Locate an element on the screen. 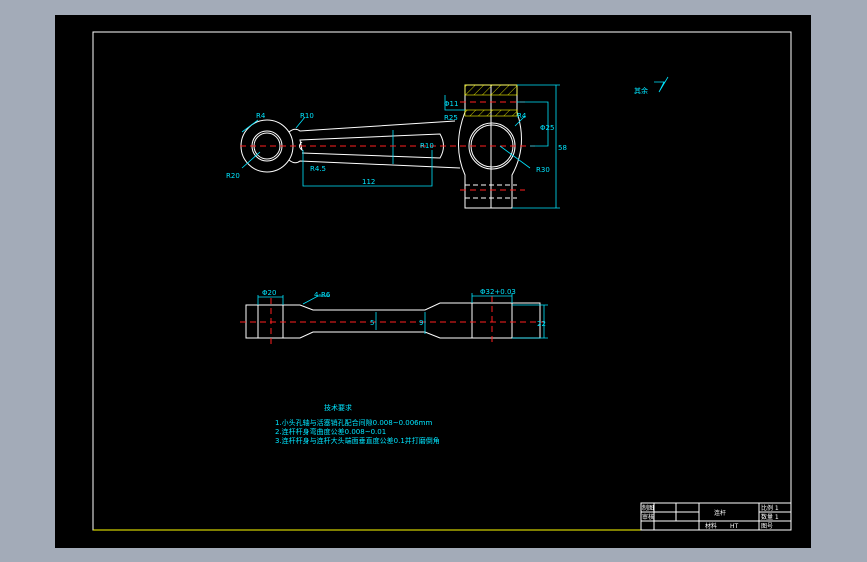  part-name: 连杆 is located at coordinates (720, 513).